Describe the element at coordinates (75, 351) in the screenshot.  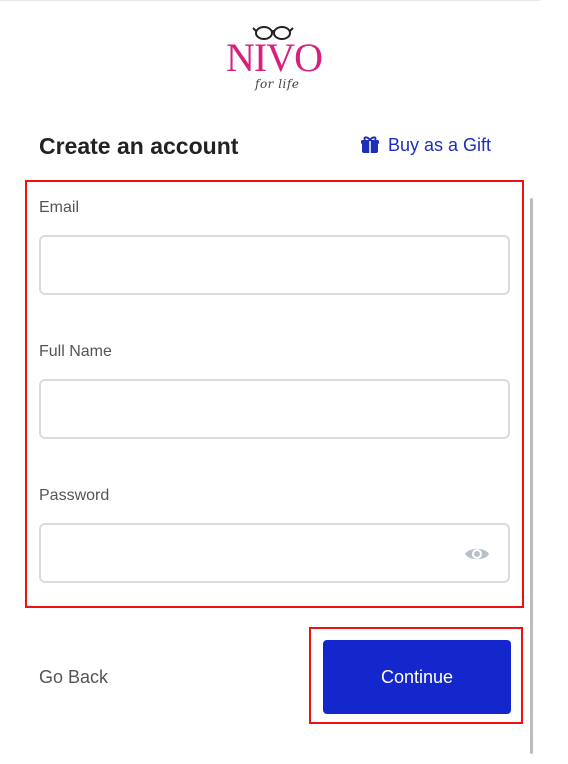
I see `full-name-label: Full Name` at that location.